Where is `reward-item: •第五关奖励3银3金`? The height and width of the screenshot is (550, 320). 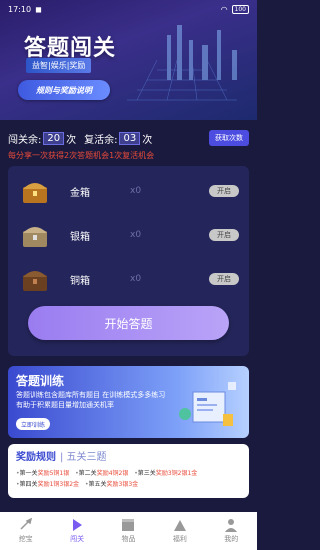
reward-item: •第五关奖励3银3金 is located at coordinates (111, 484).